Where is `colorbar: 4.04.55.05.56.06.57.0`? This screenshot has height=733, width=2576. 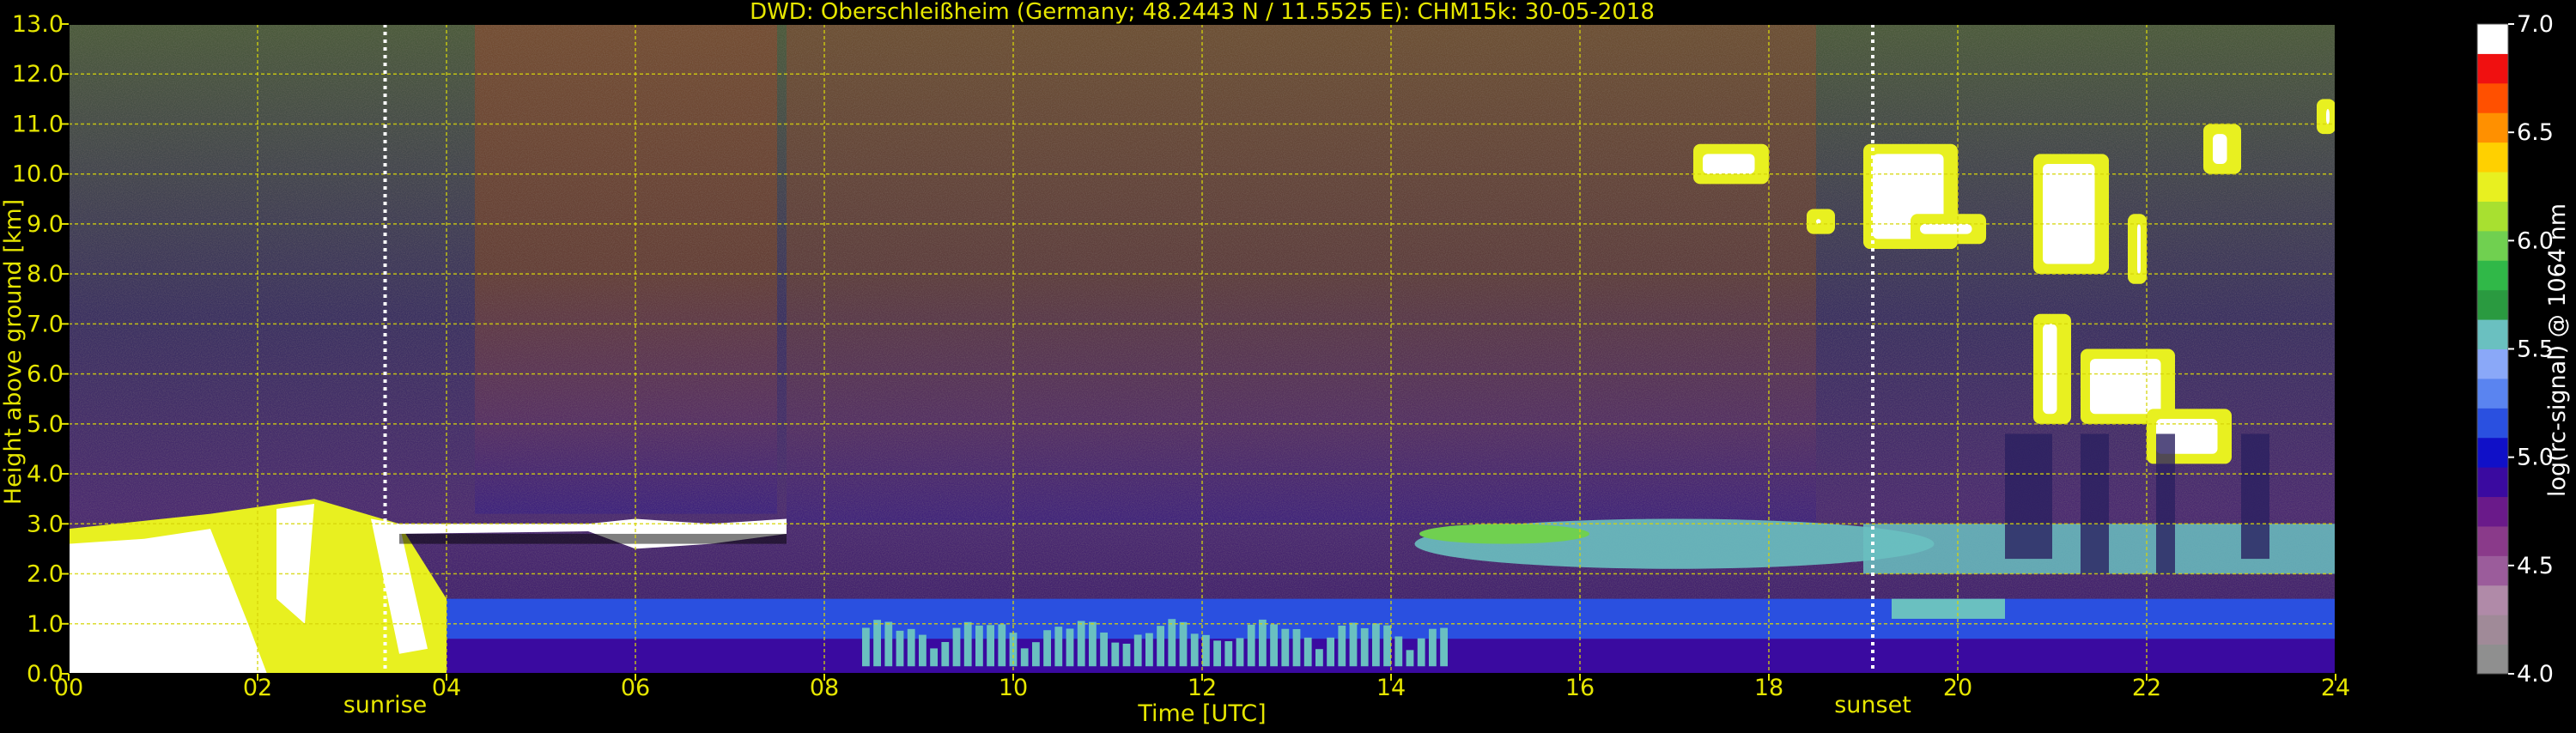 colorbar: 4.04.55.05.56.06.57.0 is located at coordinates (2515, 349).